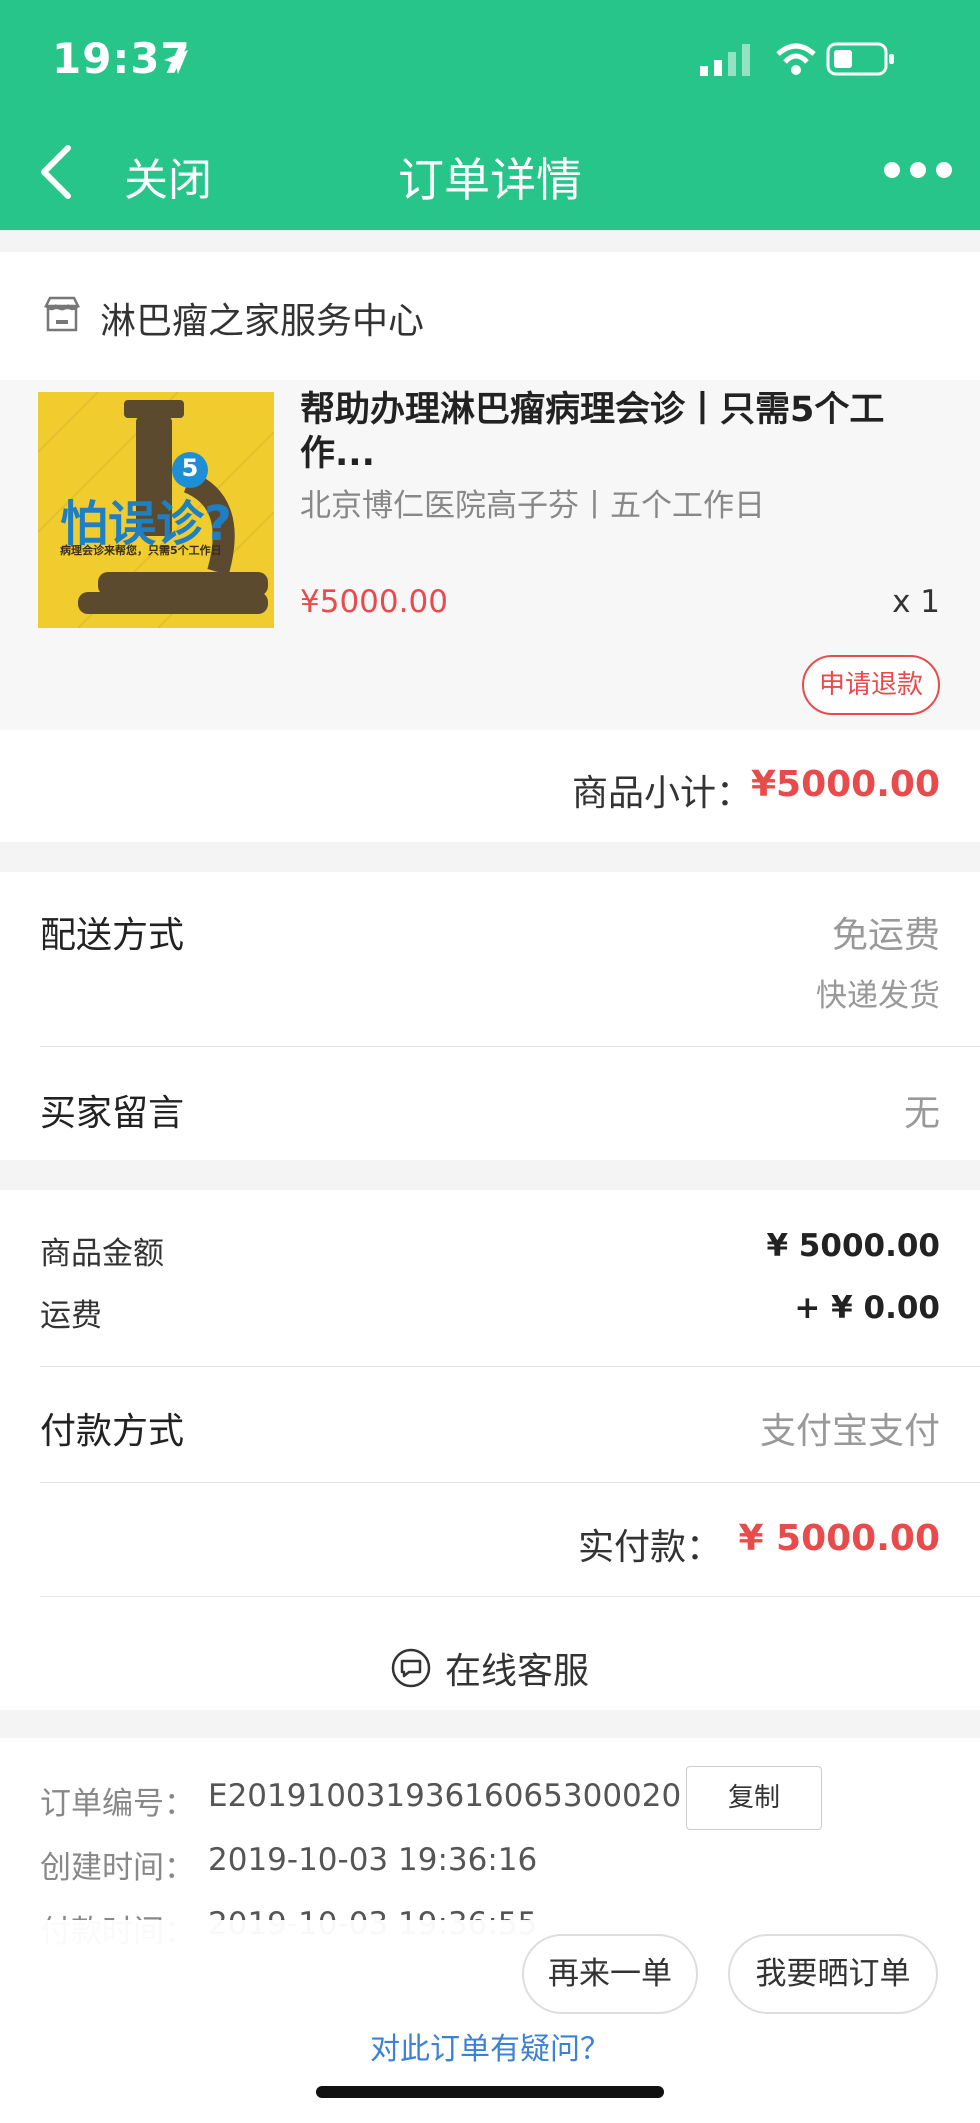 The width and height of the screenshot is (980, 2123). I want to click on buyer-message-value: 无, so click(921, 1113).